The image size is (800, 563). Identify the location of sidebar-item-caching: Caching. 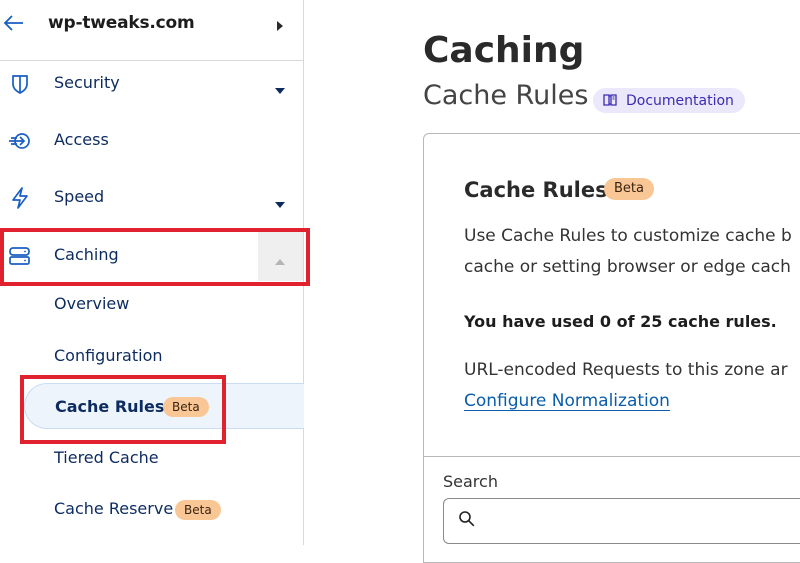
(151, 256).